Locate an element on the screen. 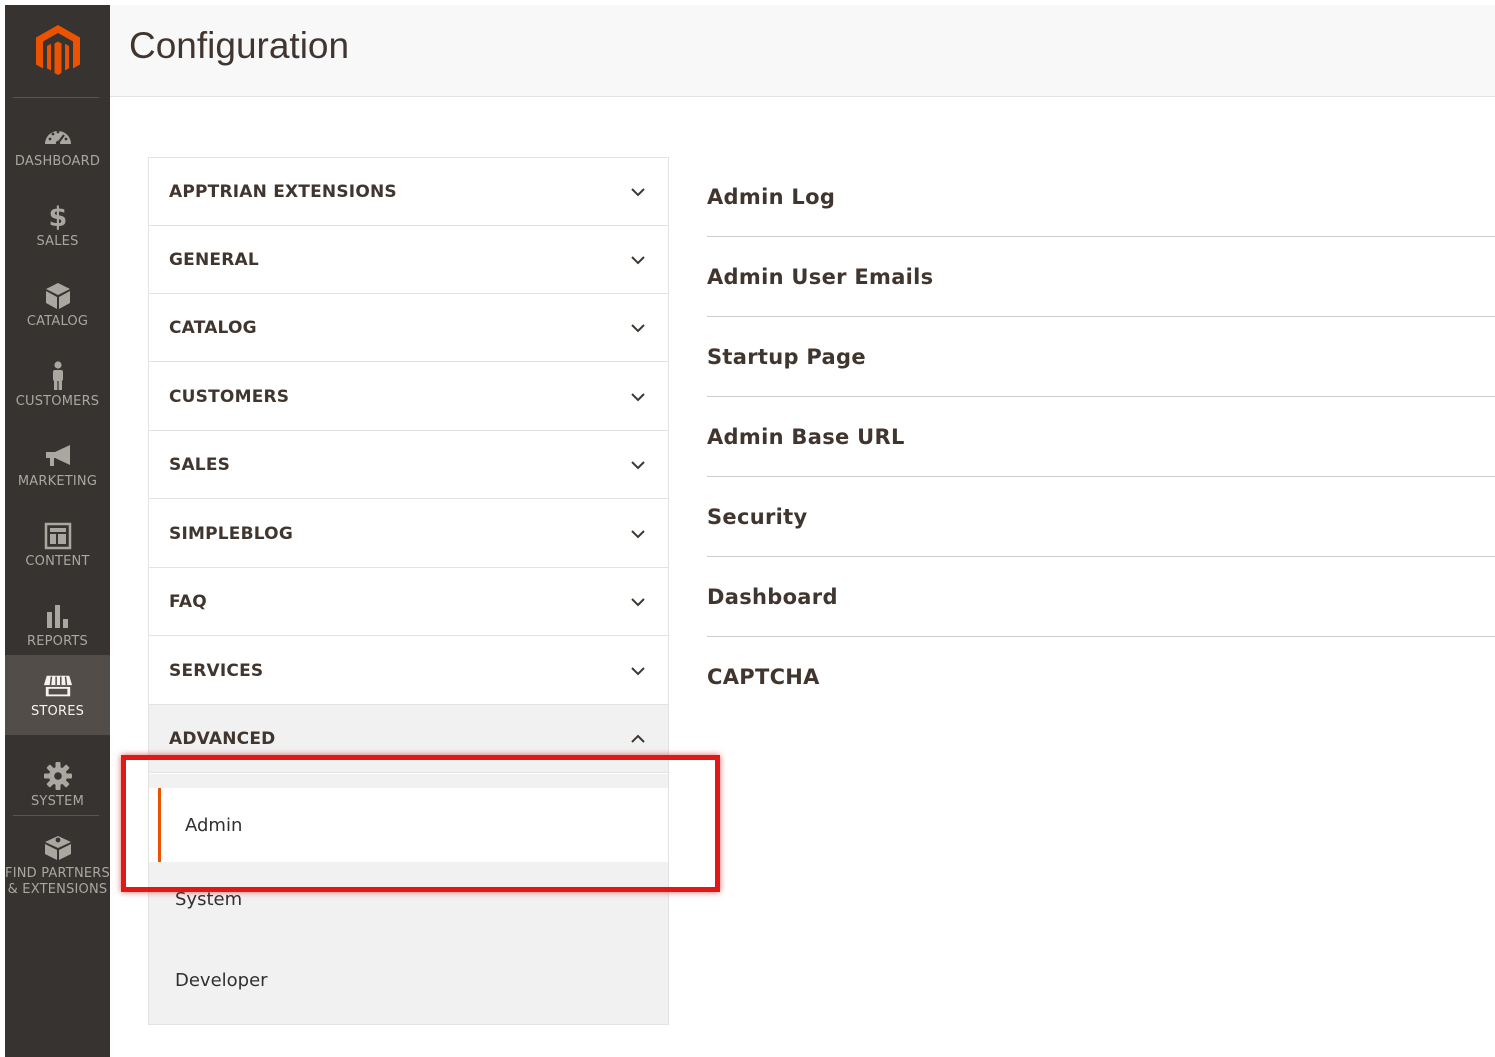 The image size is (1495, 1057). section-title: CAPTCHA is located at coordinates (763, 677).